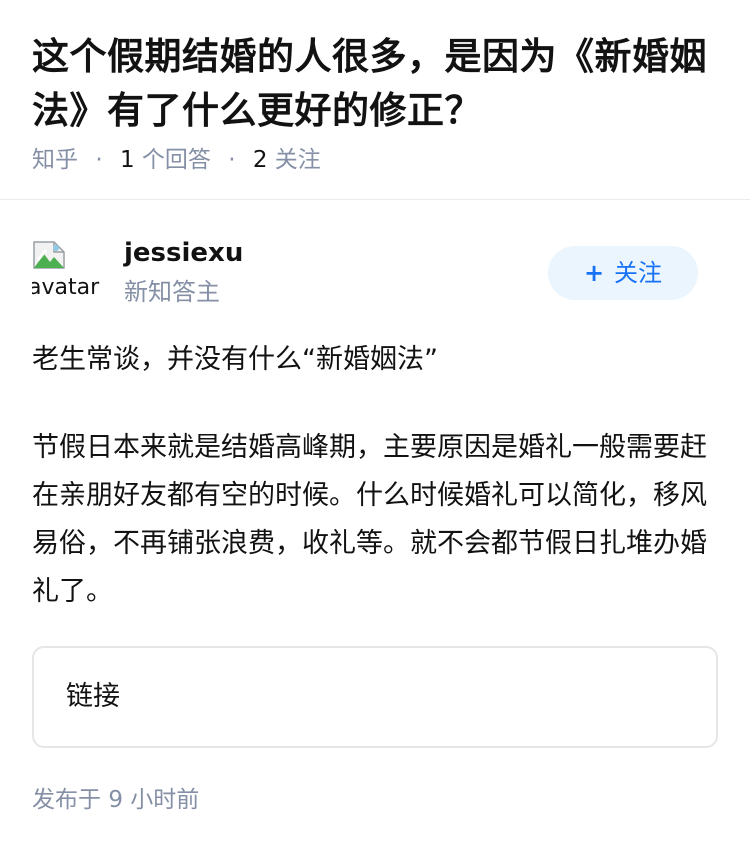 The height and width of the screenshot is (852, 750). Describe the element at coordinates (638, 273) in the screenshot. I see `follow-button-label: 关注` at that location.